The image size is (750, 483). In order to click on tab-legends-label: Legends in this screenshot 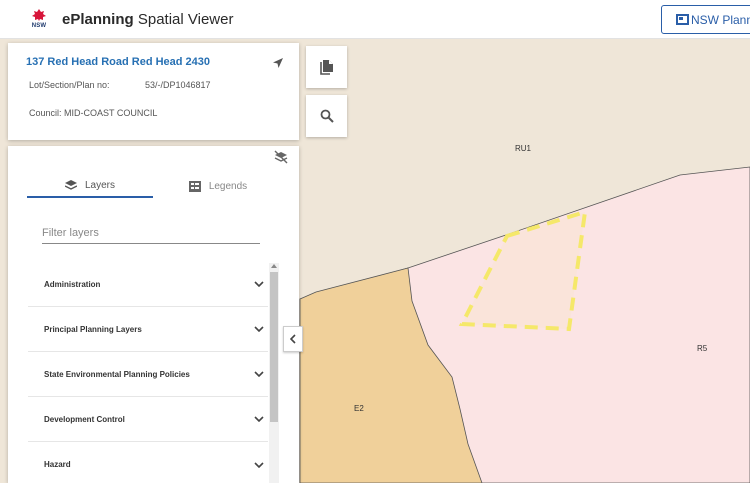, I will do `click(228, 186)`.